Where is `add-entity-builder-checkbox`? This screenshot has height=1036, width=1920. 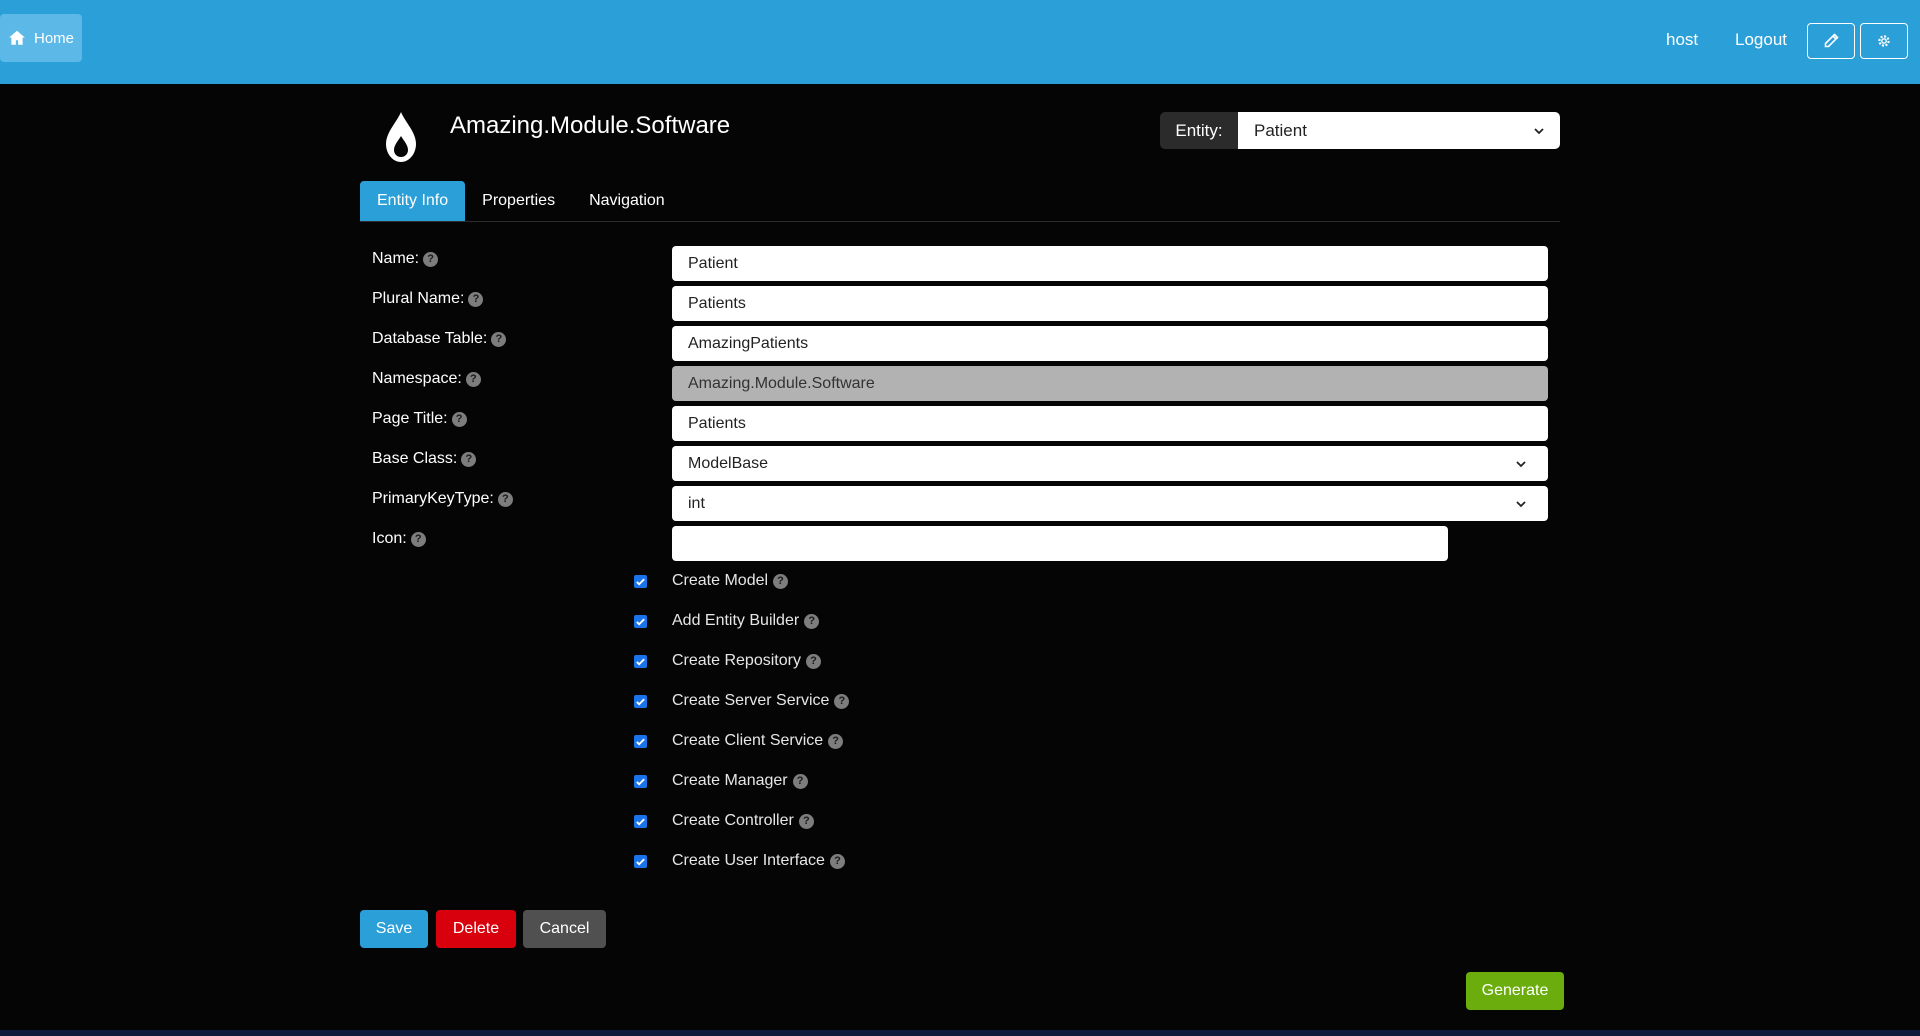
add-entity-builder-checkbox is located at coordinates (640, 621).